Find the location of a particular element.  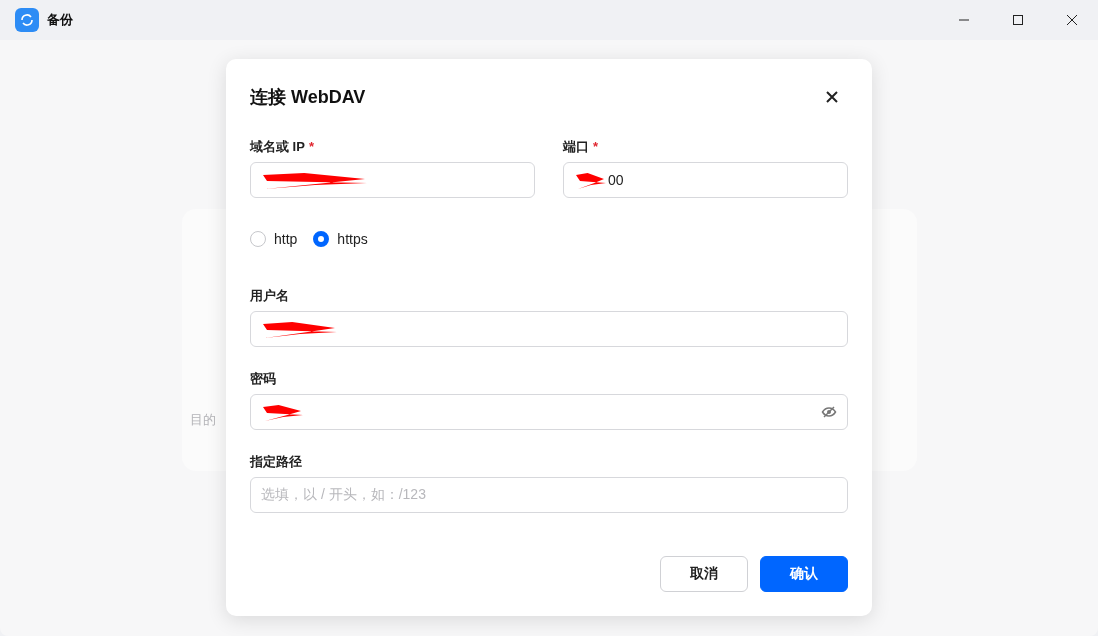

hidden-eye-icon is located at coordinates (829, 412).